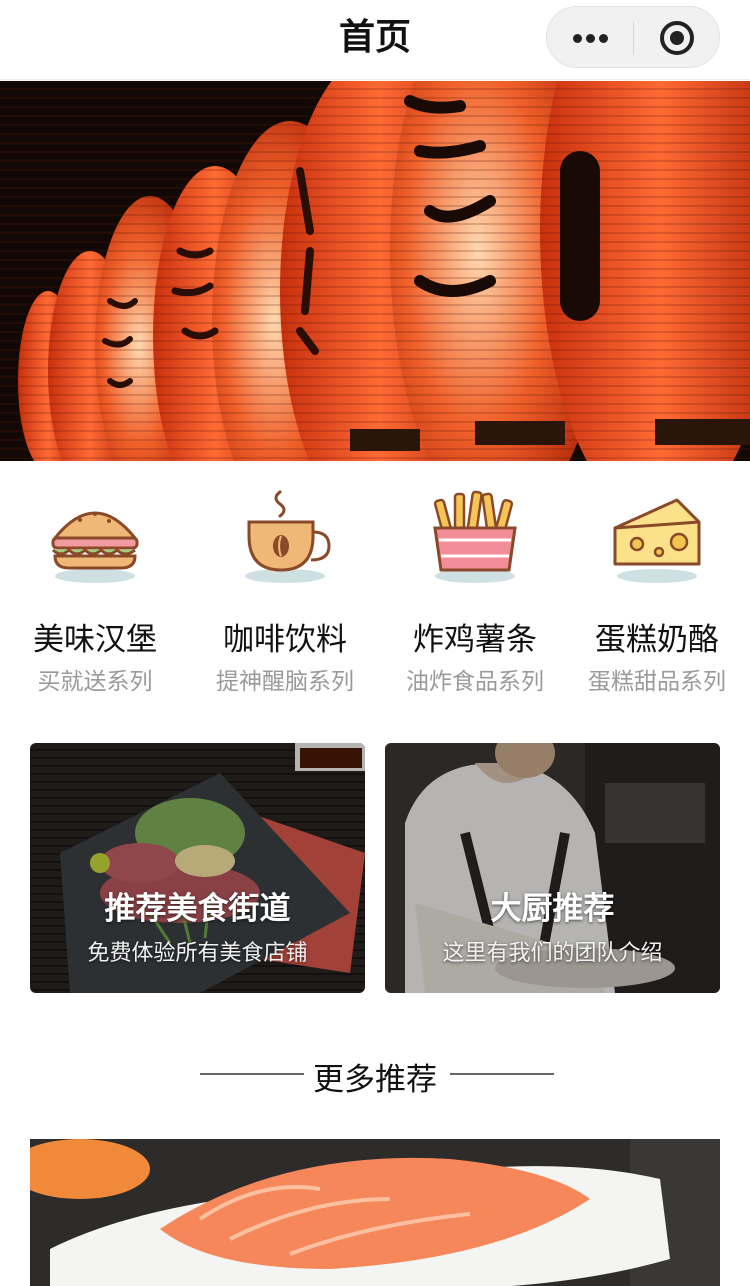 Image resolution: width=750 pixels, height=1286 pixels. What do you see at coordinates (657, 590) in the screenshot?
I see `category-cheese: 蛋糕奶酪 蛋糕甜品系列` at bounding box center [657, 590].